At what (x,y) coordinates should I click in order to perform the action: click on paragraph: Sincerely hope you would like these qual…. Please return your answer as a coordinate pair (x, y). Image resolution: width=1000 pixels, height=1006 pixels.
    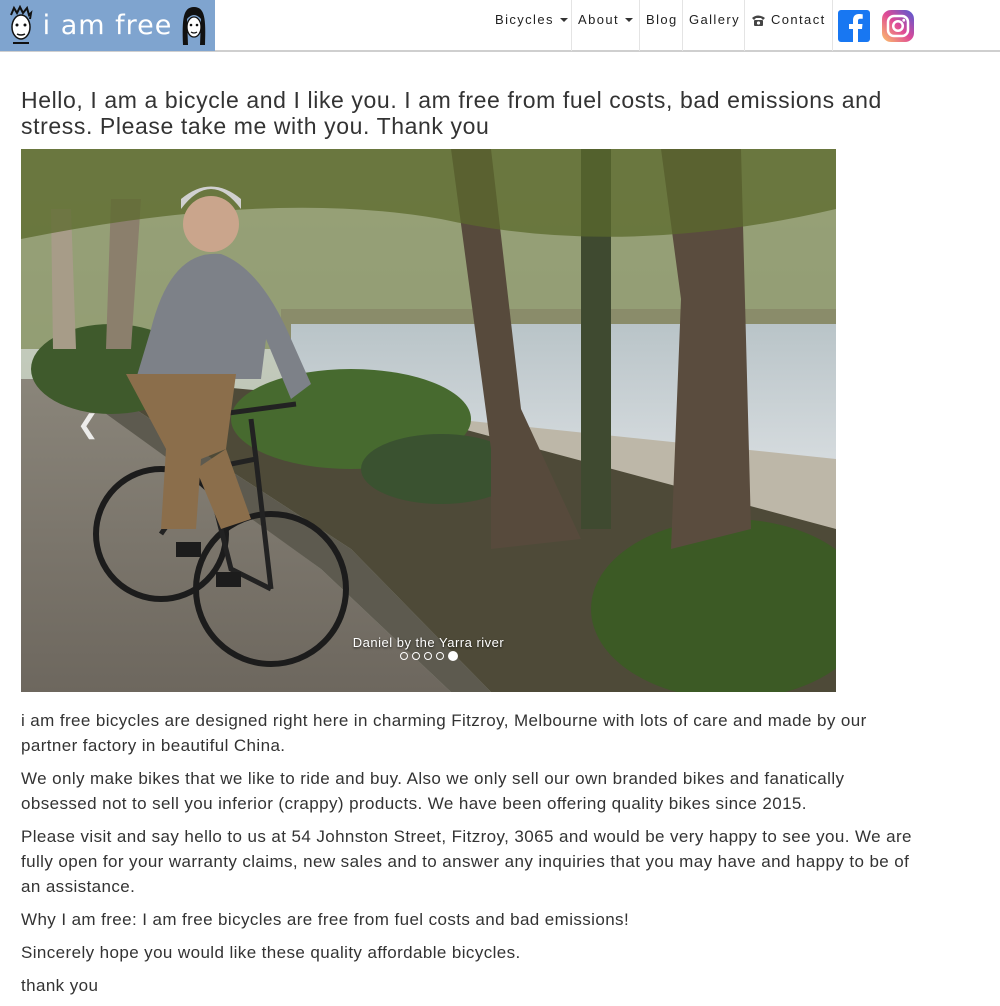
    Looking at the image, I should click on (271, 952).